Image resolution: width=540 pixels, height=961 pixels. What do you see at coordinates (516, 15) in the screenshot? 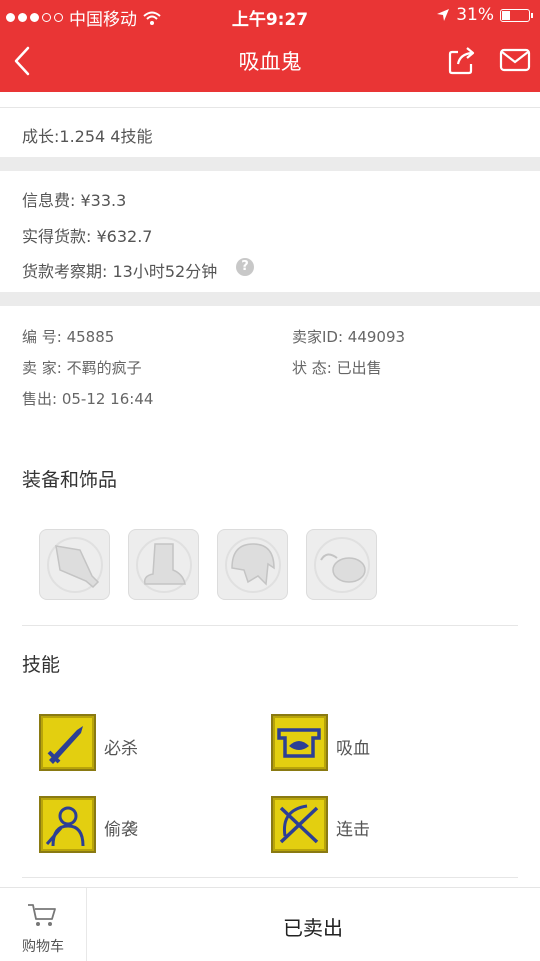
I see `battery-icon` at bounding box center [516, 15].